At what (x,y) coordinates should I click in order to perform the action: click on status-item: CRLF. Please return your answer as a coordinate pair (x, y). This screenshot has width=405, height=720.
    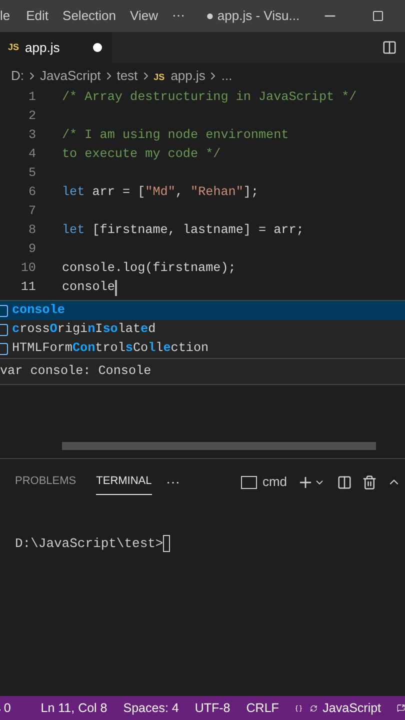
    Looking at the image, I should click on (262, 708).